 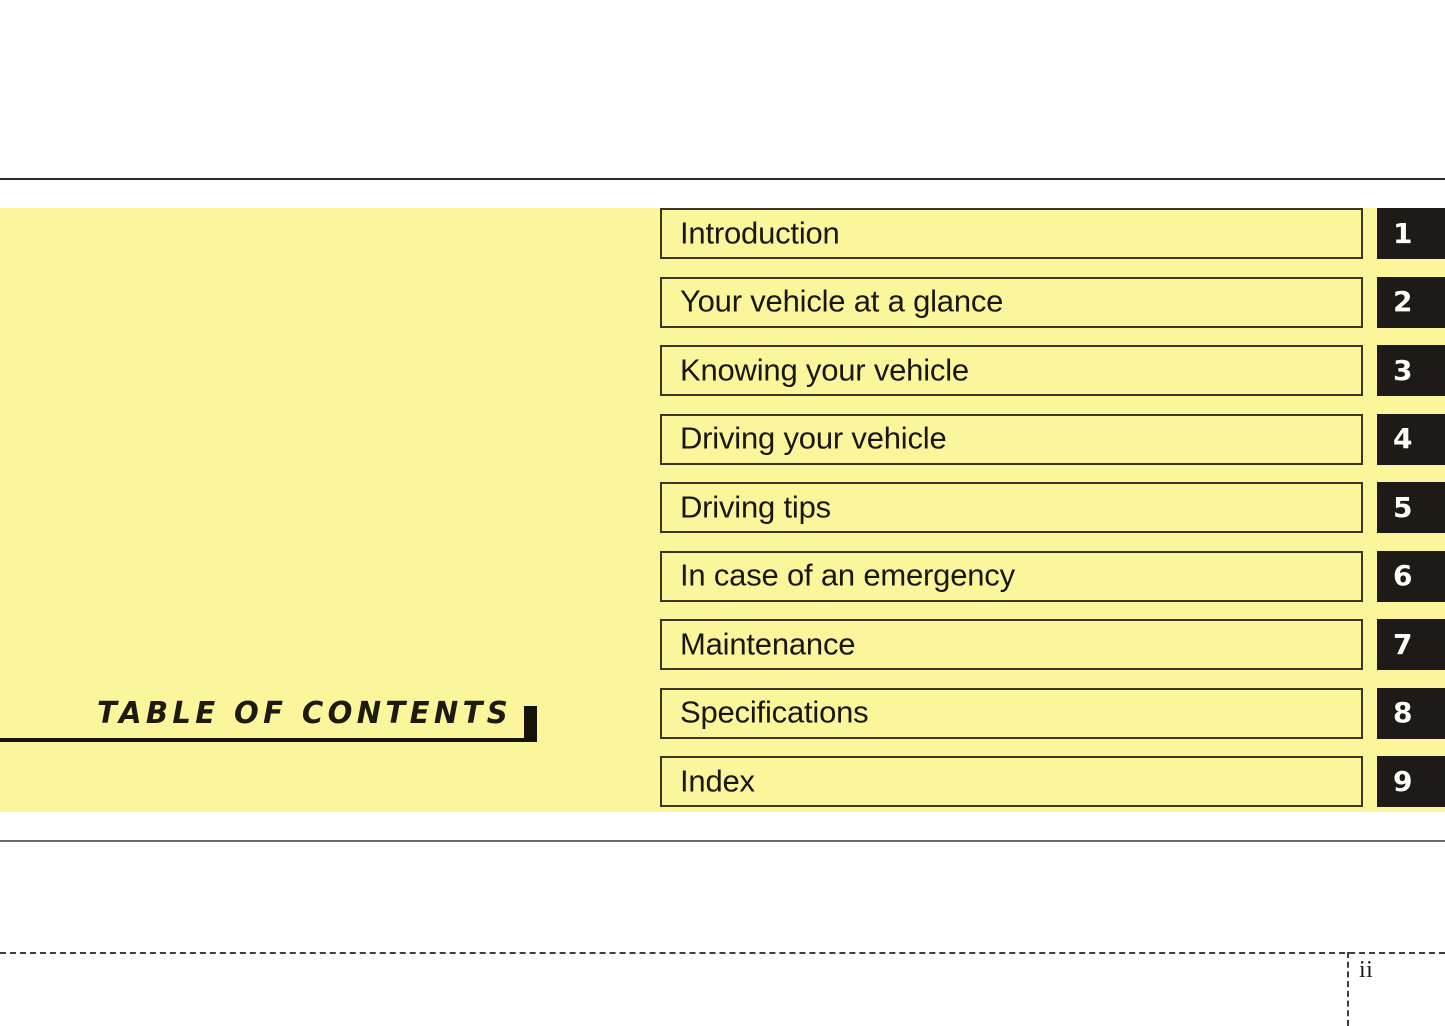 I want to click on toc-row: In case of an emergency 6, so click(x=722, y=576).